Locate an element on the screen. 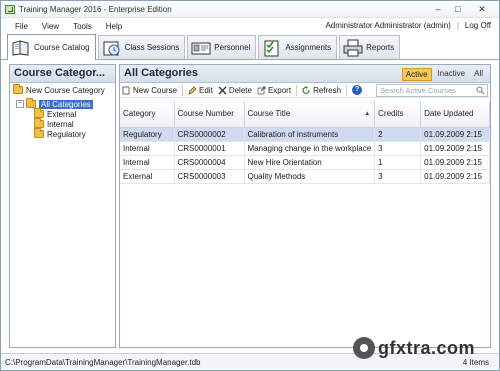 The height and width of the screenshot is (371, 500). app-icon is located at coordinates (10, 9).